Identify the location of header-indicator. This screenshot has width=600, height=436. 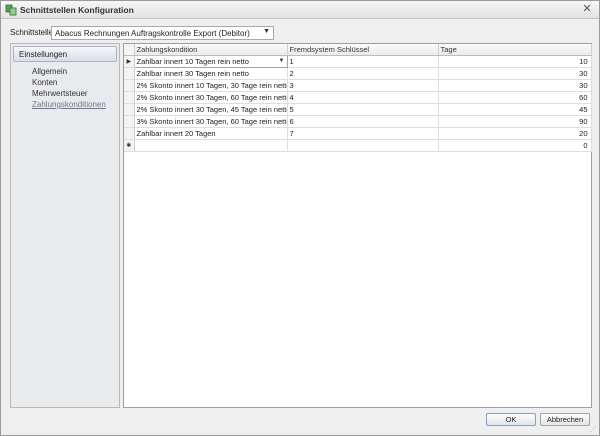
(129, 50).